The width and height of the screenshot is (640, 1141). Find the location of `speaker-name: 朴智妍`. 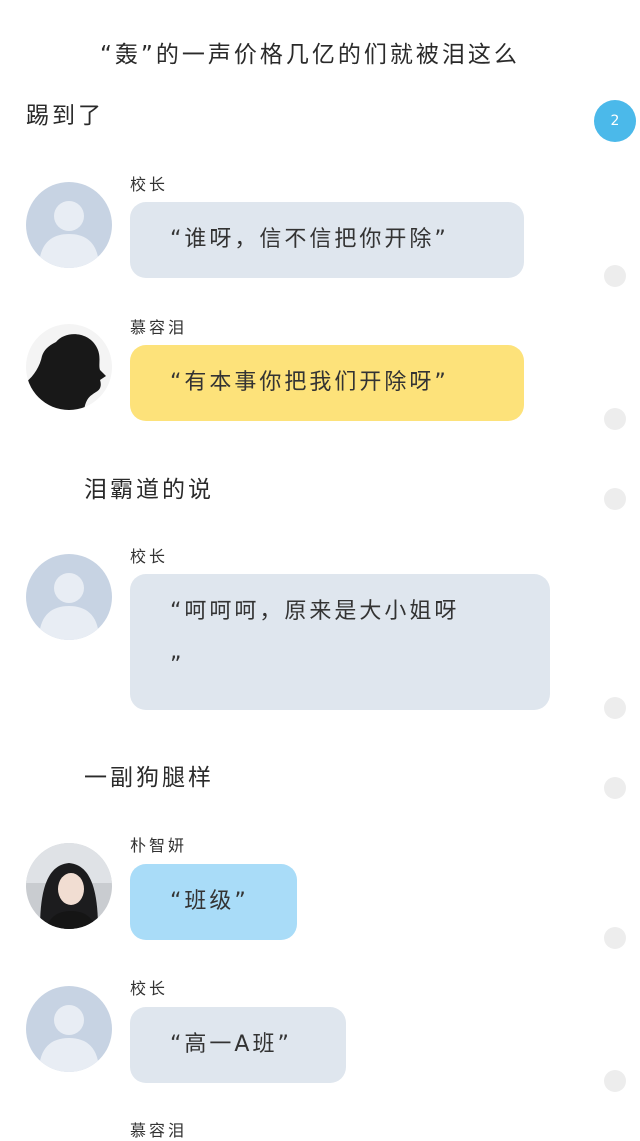

speaker-name: 朴智妍 is located at coordinates (159, 845).